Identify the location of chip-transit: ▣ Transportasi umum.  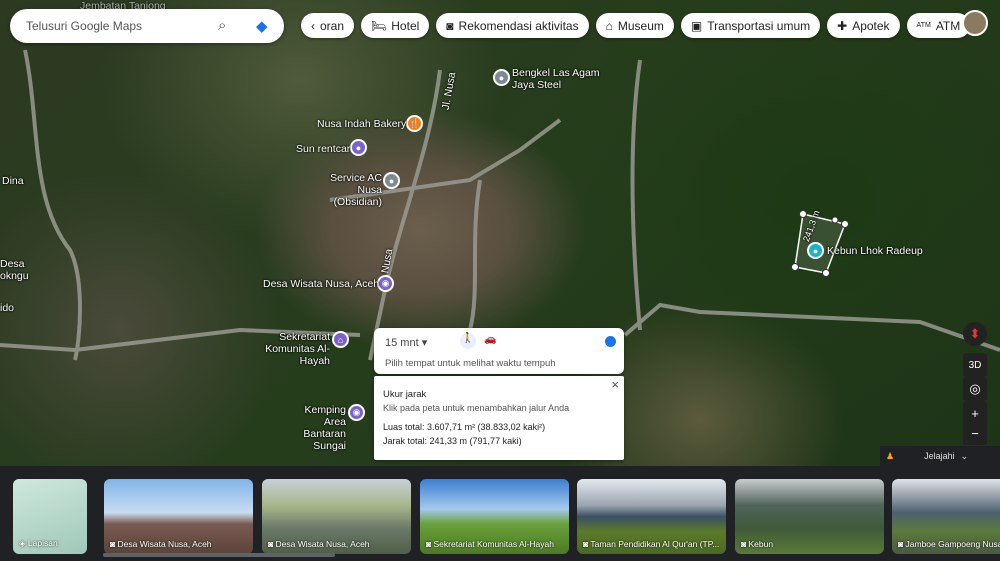
(750, 25).